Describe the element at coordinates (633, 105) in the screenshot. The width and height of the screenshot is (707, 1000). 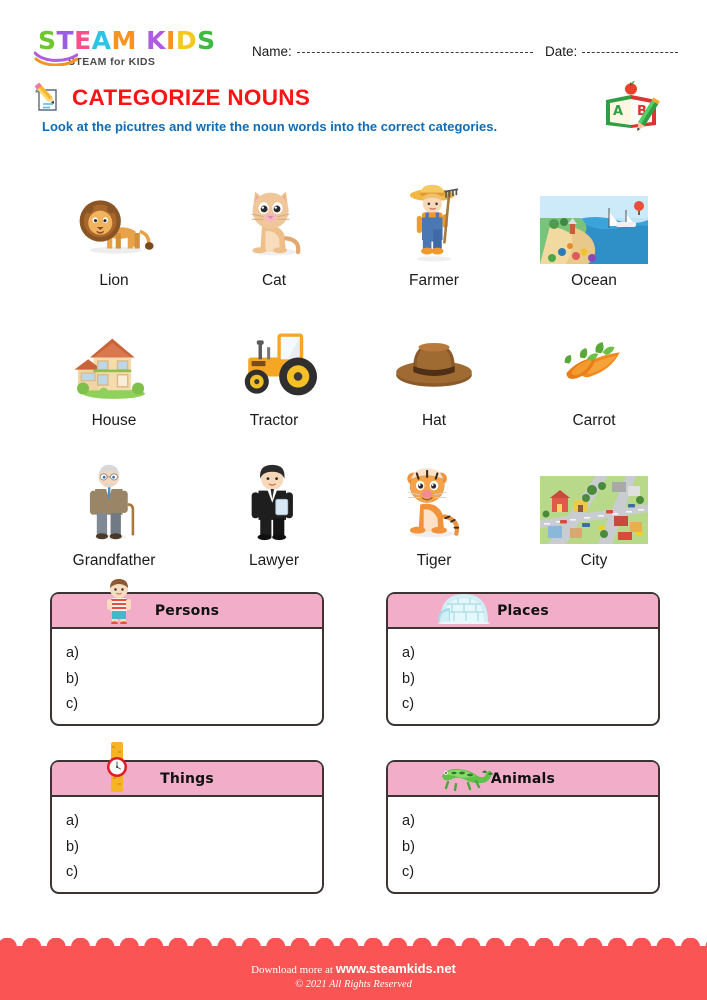
I see `abc-book-icon: A B` at that location.